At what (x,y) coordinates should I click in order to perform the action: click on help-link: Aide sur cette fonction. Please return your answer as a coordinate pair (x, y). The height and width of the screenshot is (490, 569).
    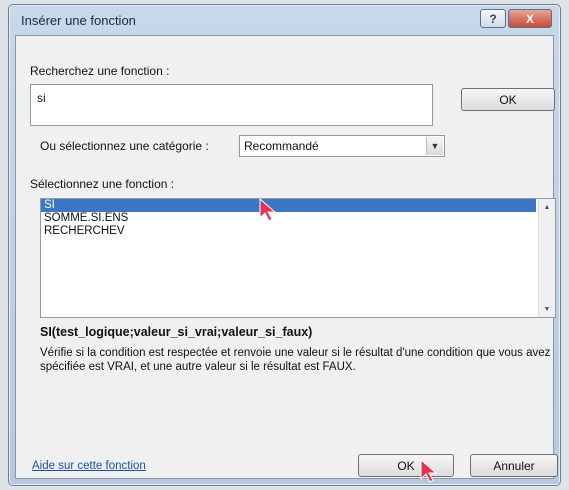
    Looking at the image, I should click on (89, 466).